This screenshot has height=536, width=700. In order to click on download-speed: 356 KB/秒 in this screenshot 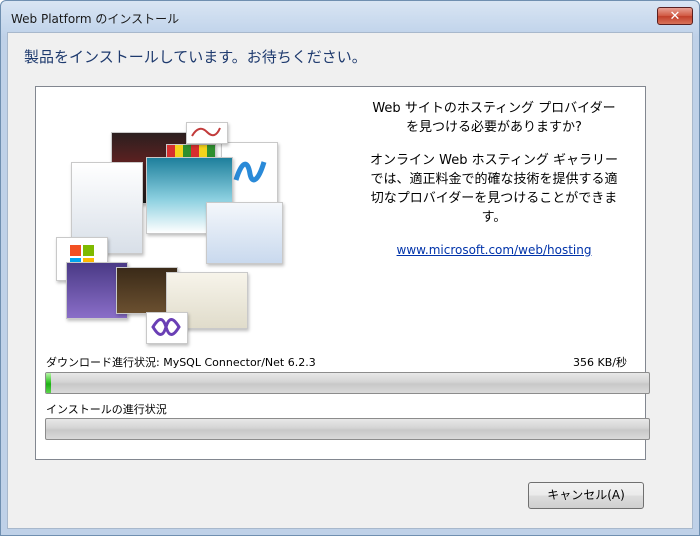, I will do `click(600, 362)`.